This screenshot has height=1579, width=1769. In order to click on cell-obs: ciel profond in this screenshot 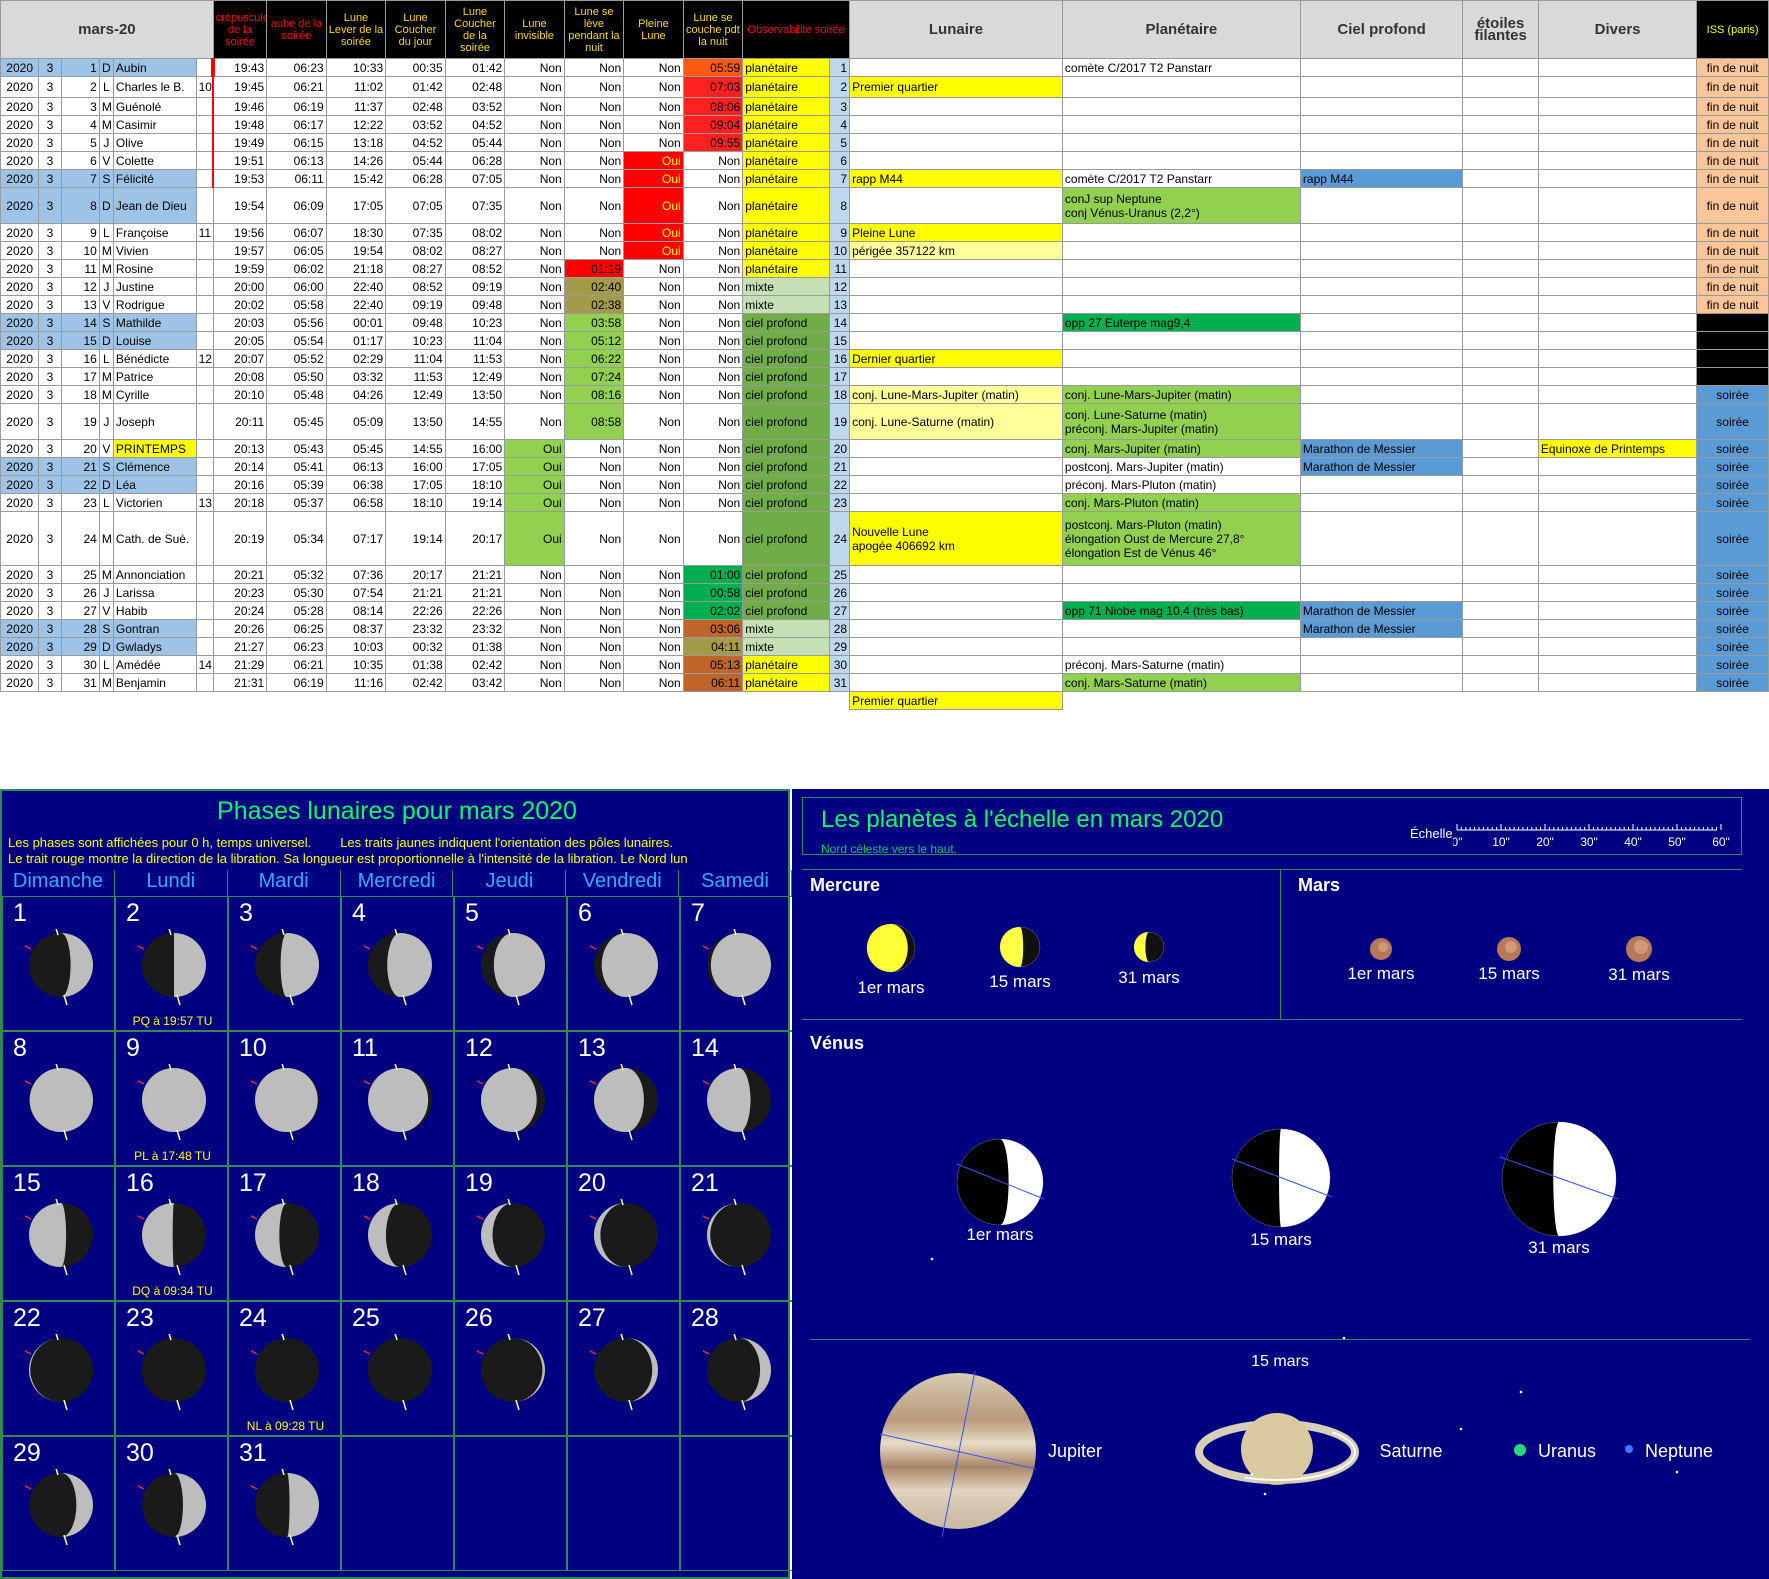, I will do `click(786, 538)`.